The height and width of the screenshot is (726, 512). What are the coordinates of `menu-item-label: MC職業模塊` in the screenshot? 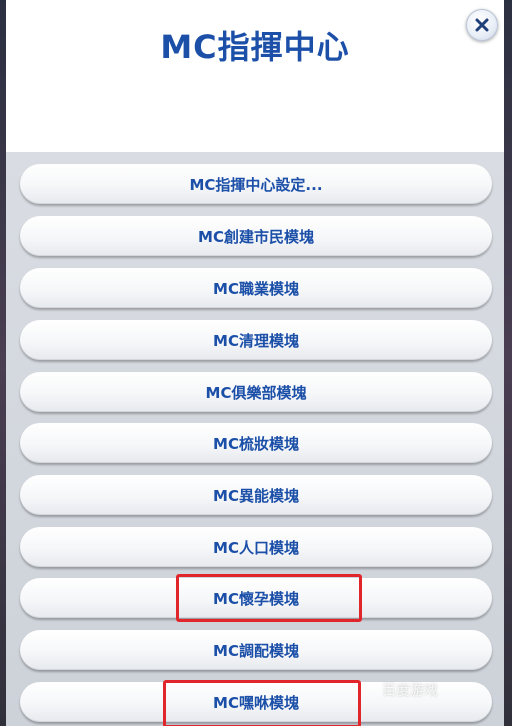 It's located at (256, 288).